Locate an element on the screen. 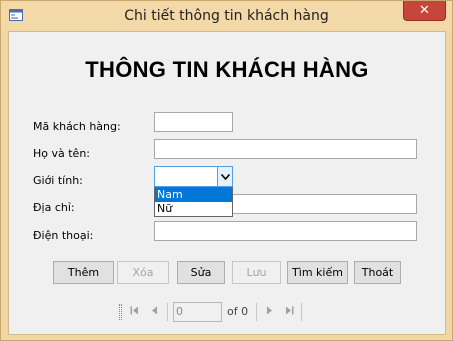  move-previous-icon is located at coordinates (154, 312).